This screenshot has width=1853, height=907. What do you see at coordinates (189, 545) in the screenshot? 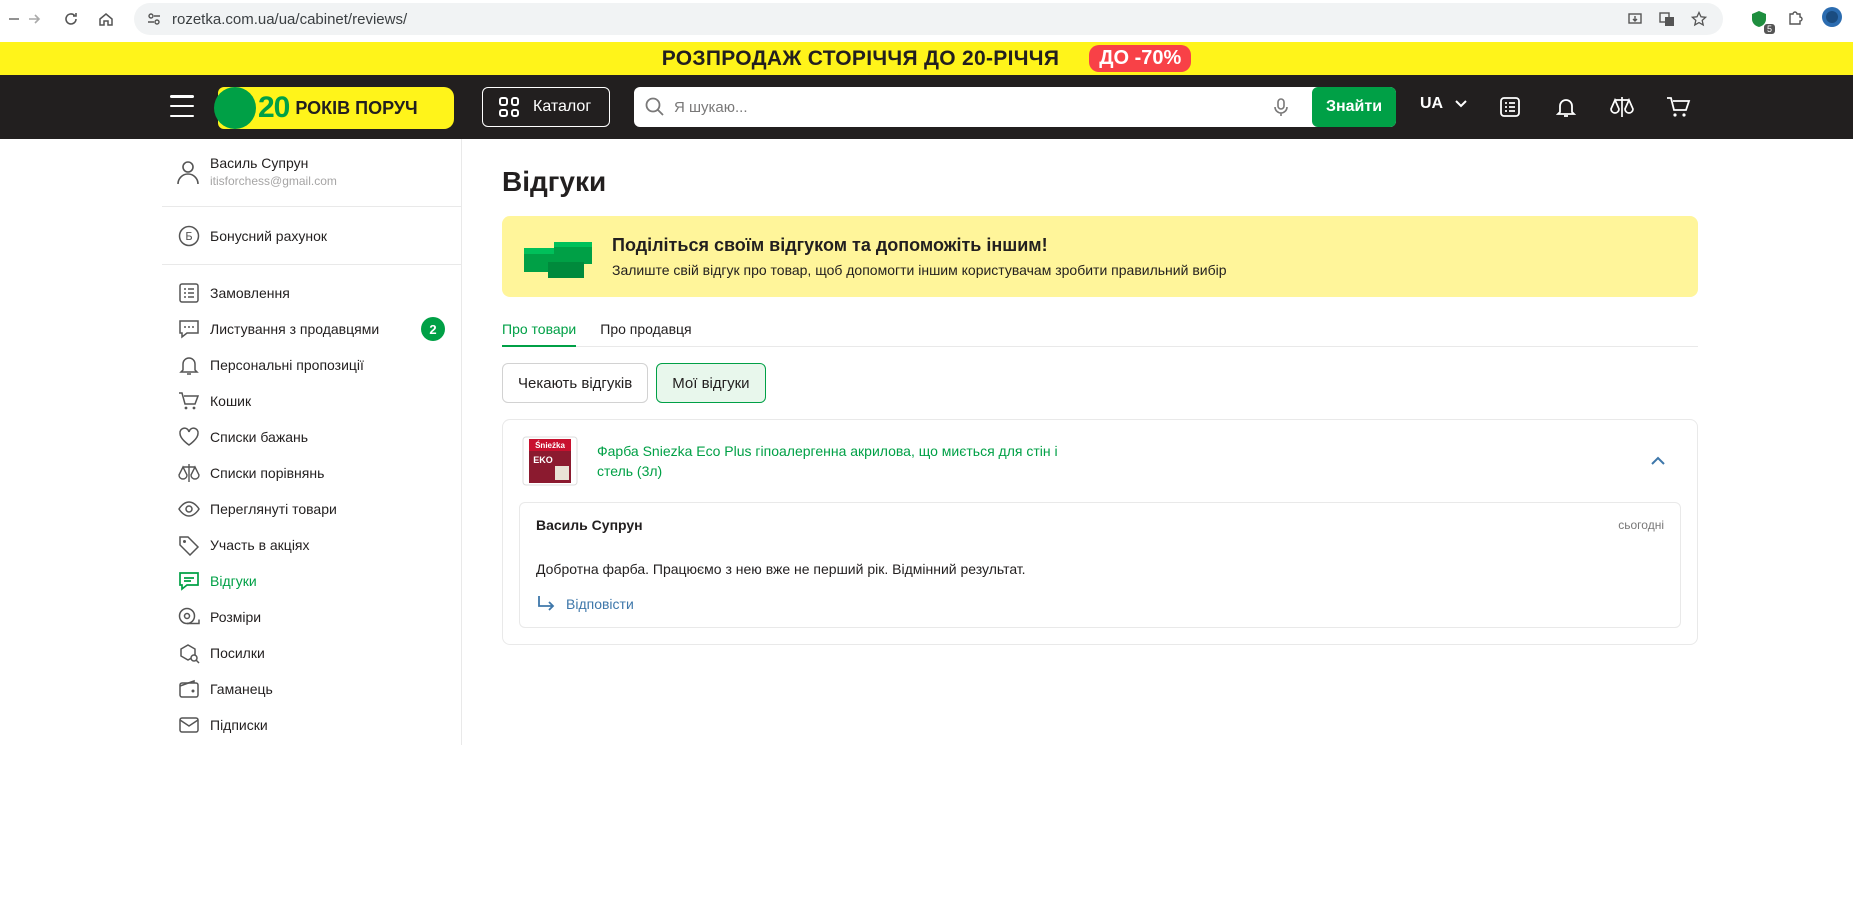
I see `price-tag-icon` at bounding box center [189, 545].